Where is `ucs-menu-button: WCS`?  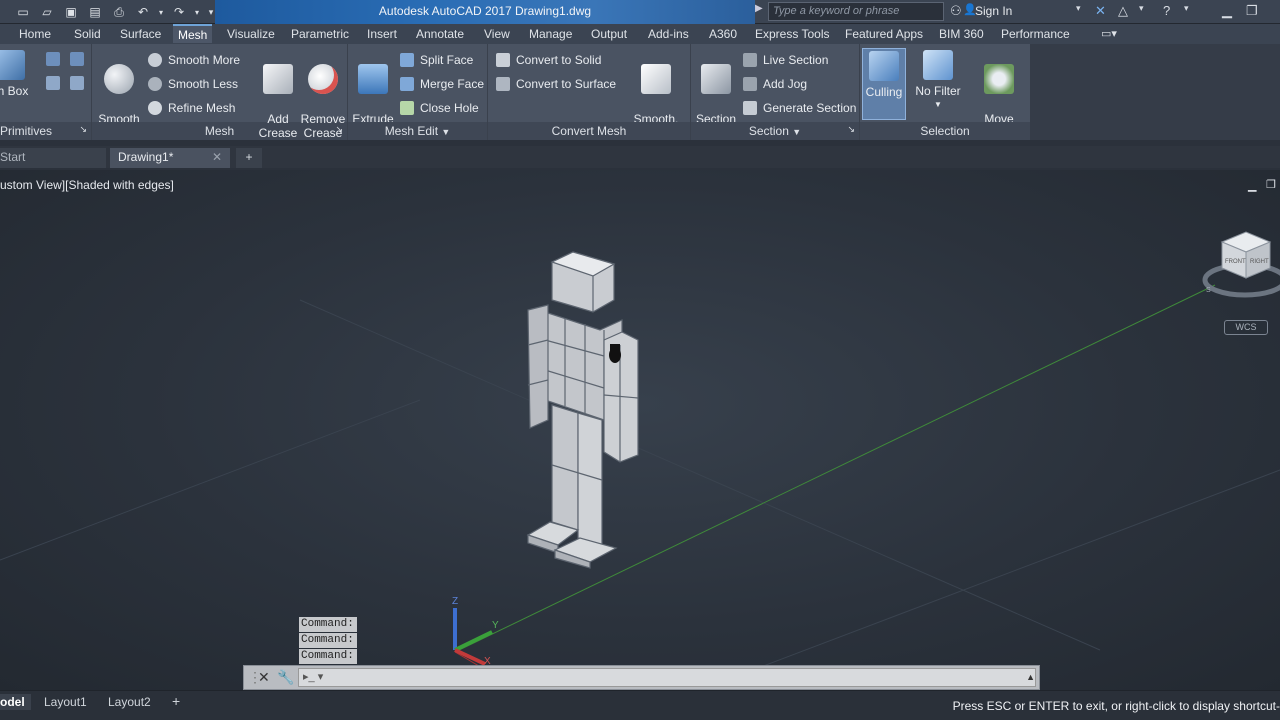
ucs-menu-button: WCS is located at coordinates (1246, 327).